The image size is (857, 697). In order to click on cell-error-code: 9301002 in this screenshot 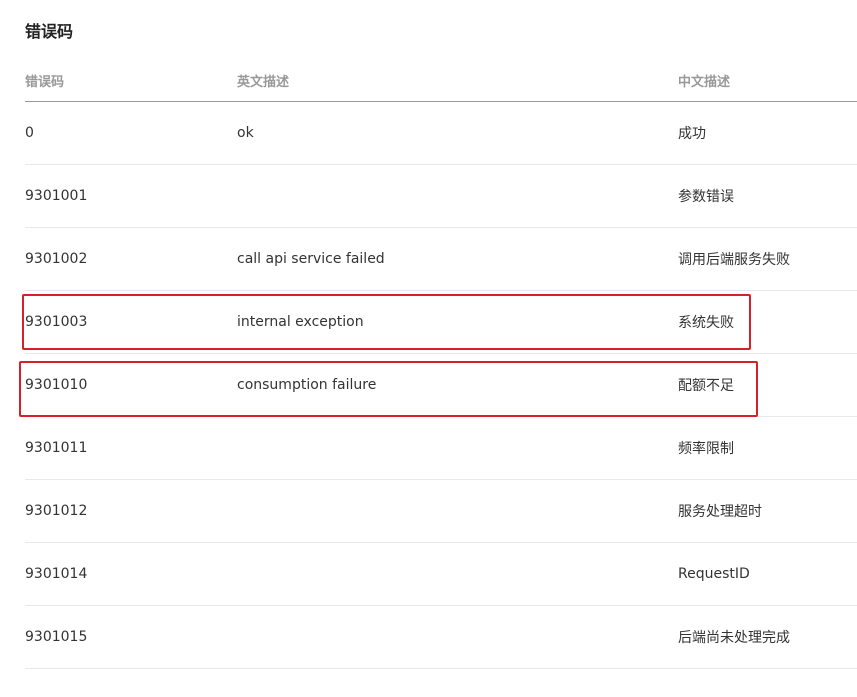, I will do `click(131, 259)`.